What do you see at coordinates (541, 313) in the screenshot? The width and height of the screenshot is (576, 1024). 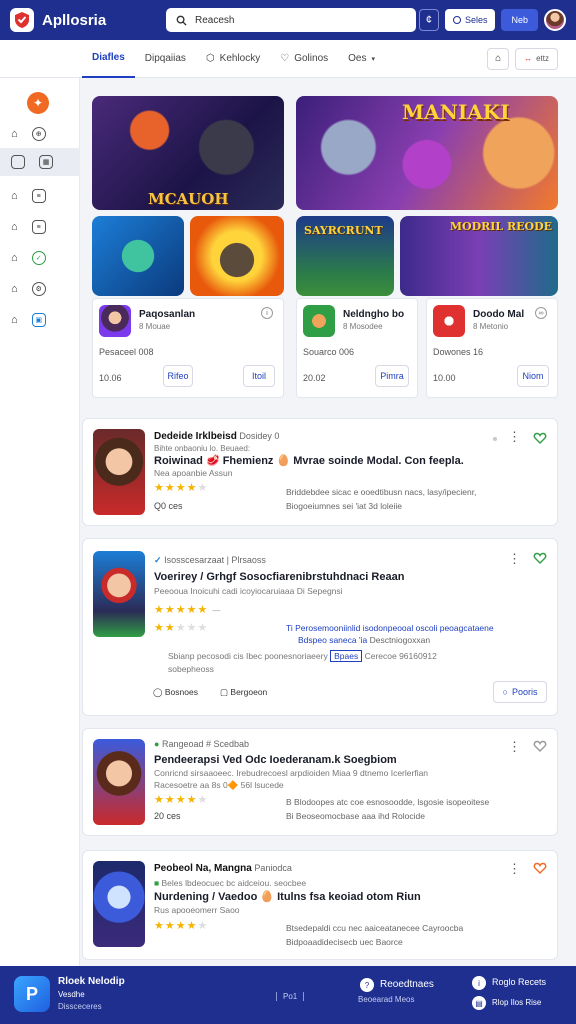 I see `link-icon: ∞` at bounding box center [541, 313].